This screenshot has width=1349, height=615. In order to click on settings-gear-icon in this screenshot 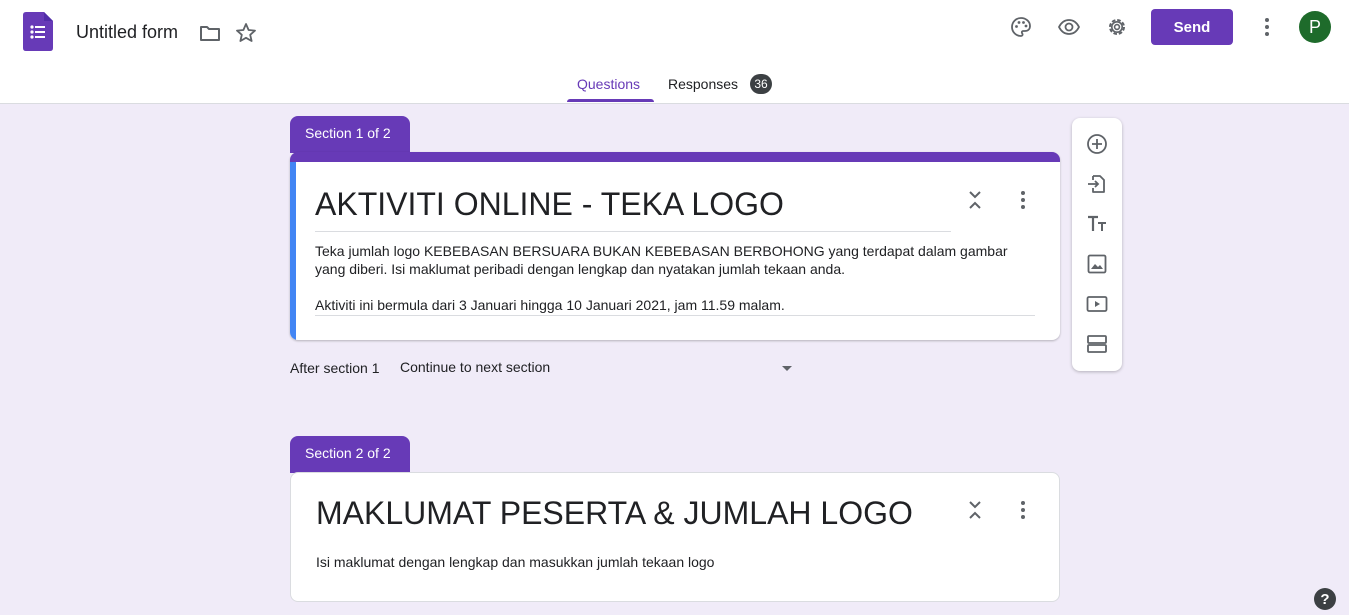, I will do `click(1117, 27)`.